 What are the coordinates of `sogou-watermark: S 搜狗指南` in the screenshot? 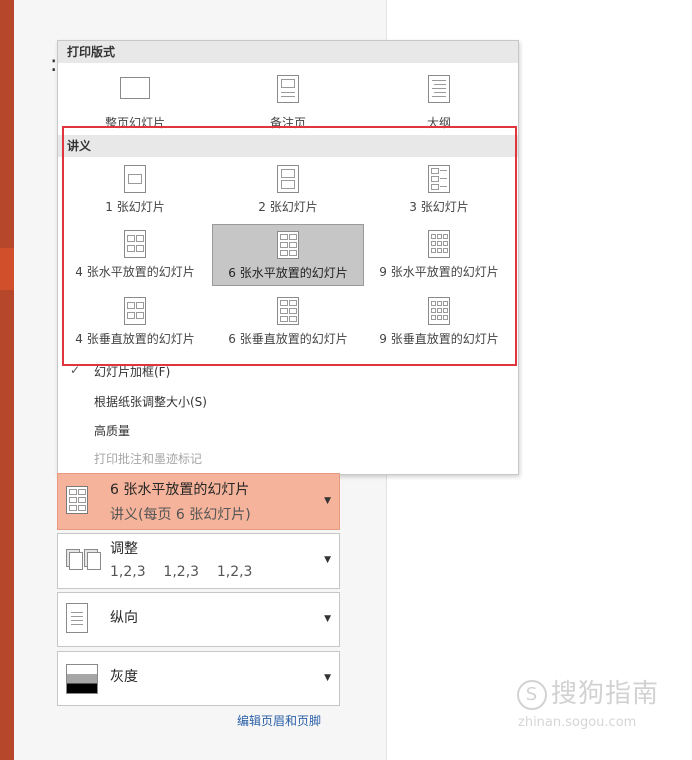 It's located at (588, 691).